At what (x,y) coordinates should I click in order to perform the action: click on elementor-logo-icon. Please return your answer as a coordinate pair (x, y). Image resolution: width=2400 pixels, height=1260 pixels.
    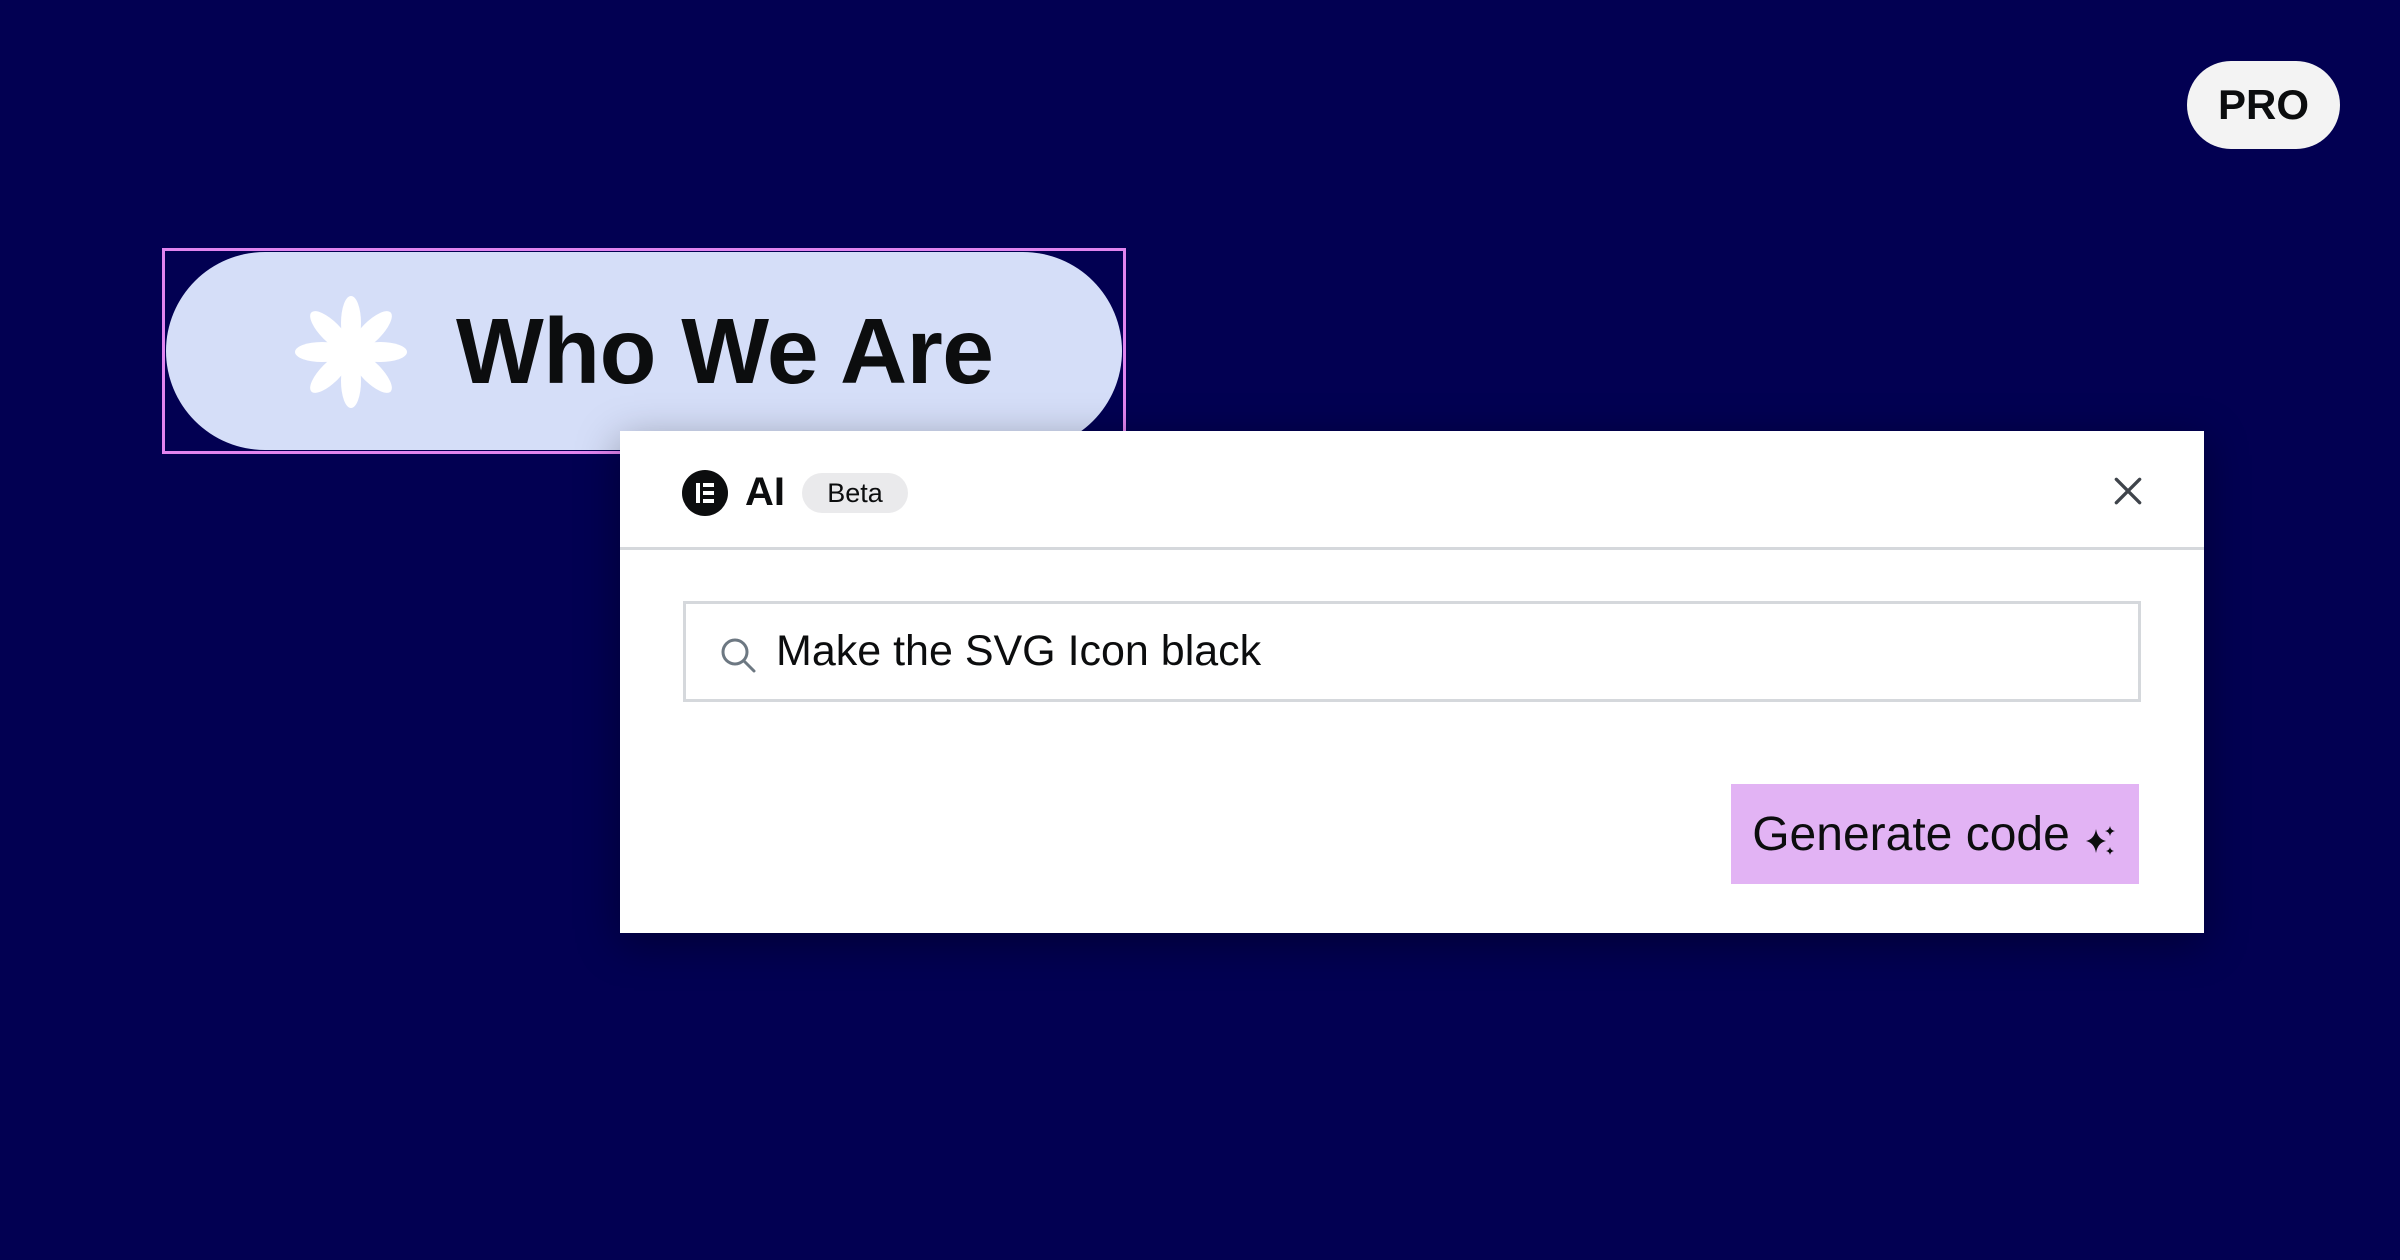
    Looking at the image, I should click on (705, 493).